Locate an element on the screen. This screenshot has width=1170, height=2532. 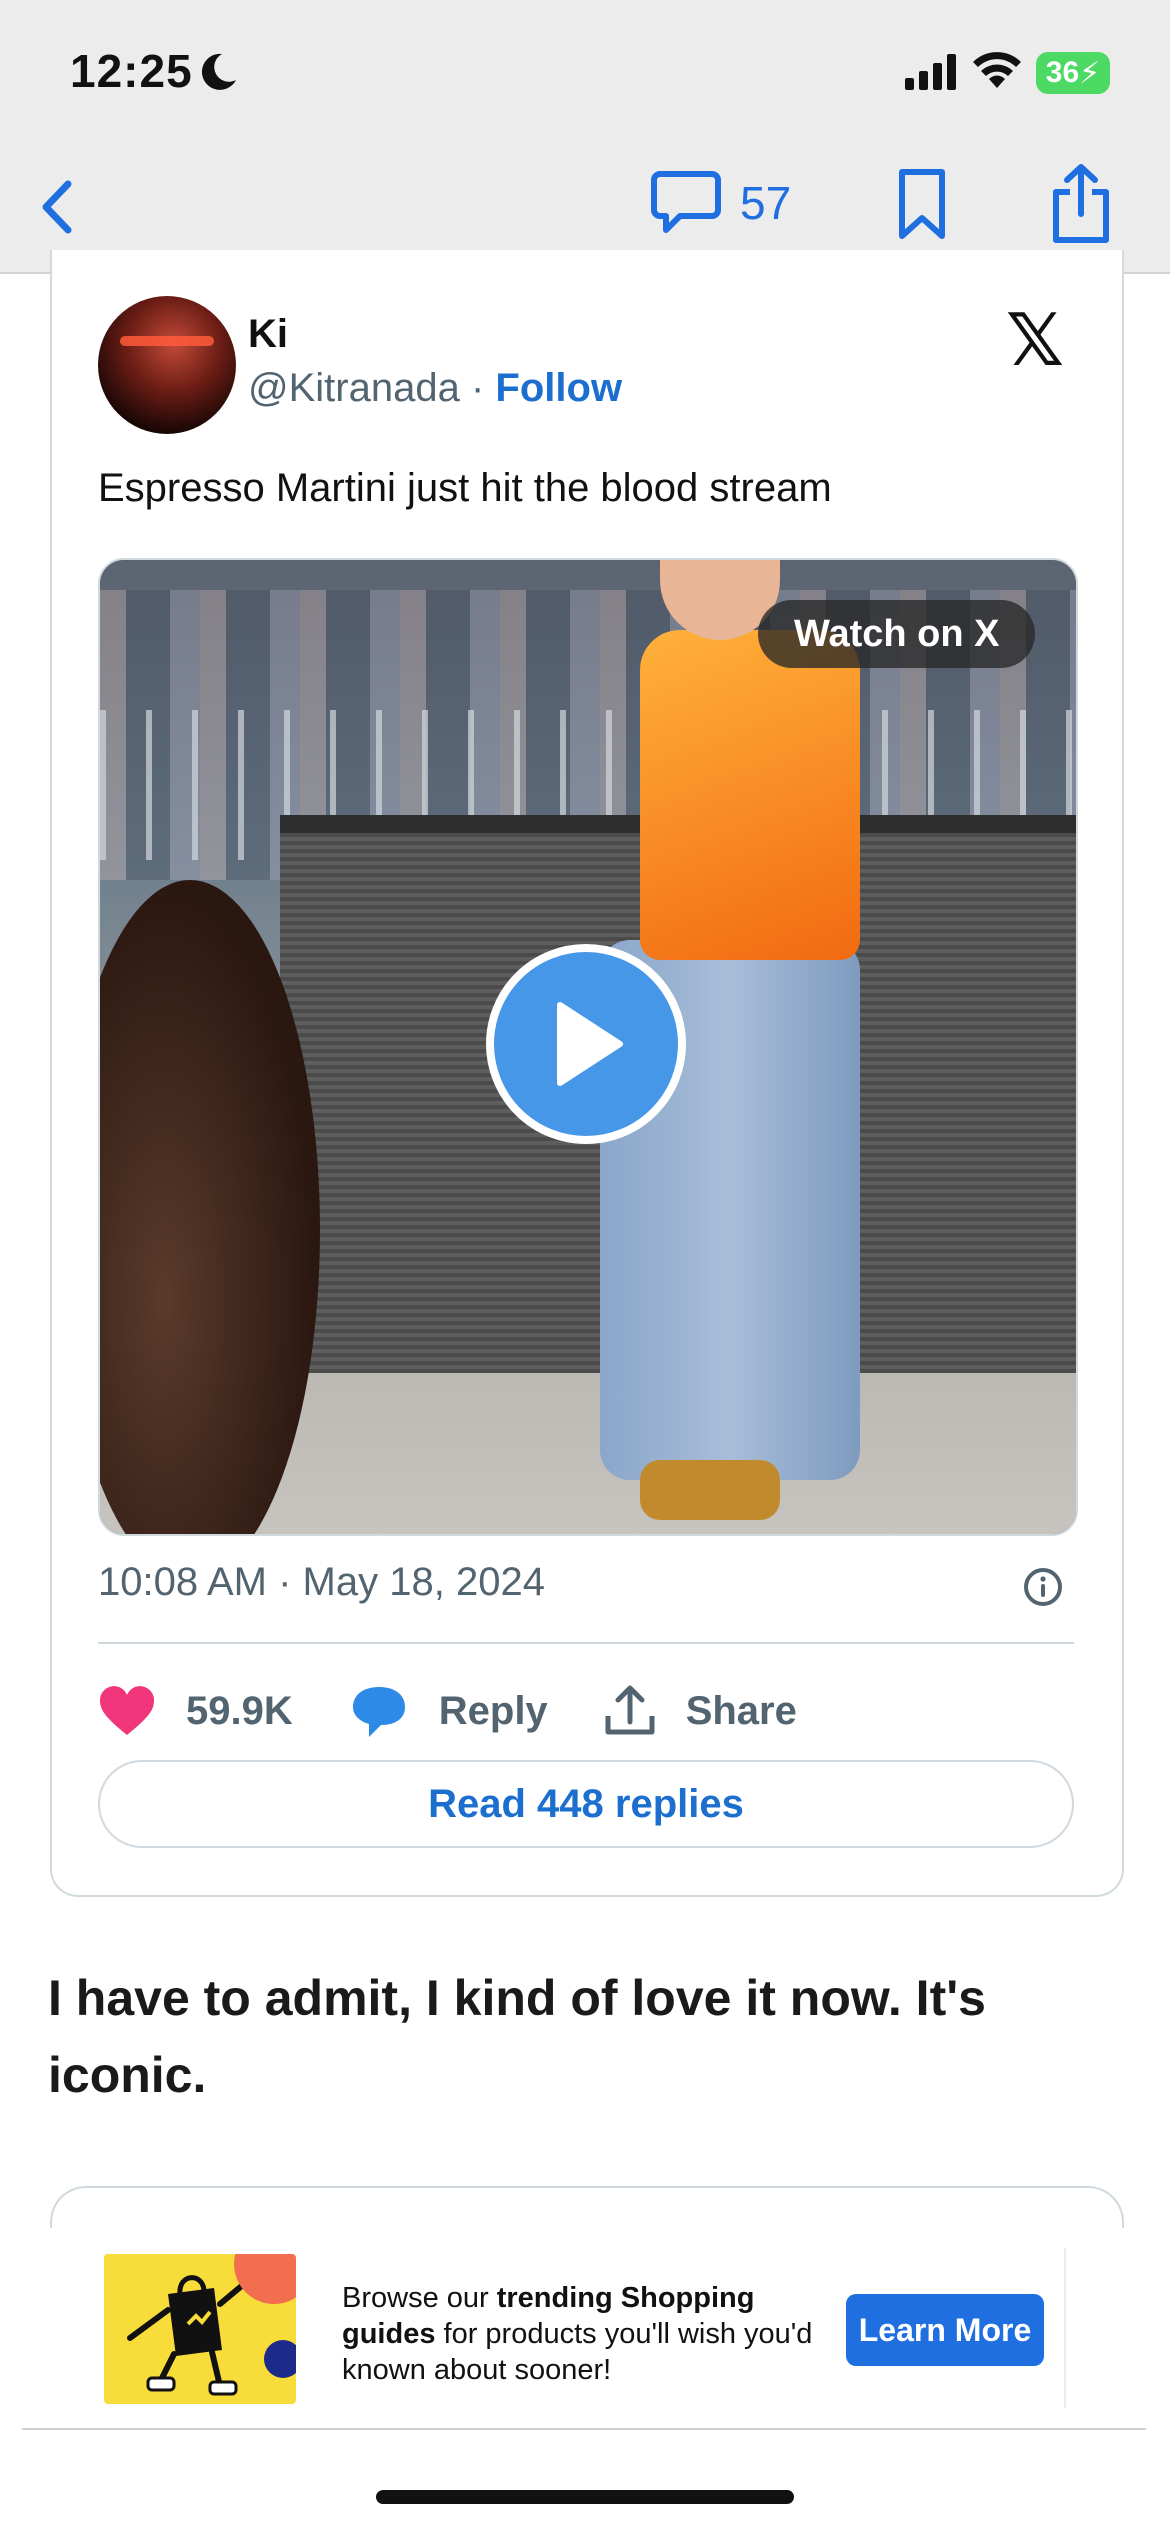
author-handle: @Kitranada is located at coordinates (354, 388).